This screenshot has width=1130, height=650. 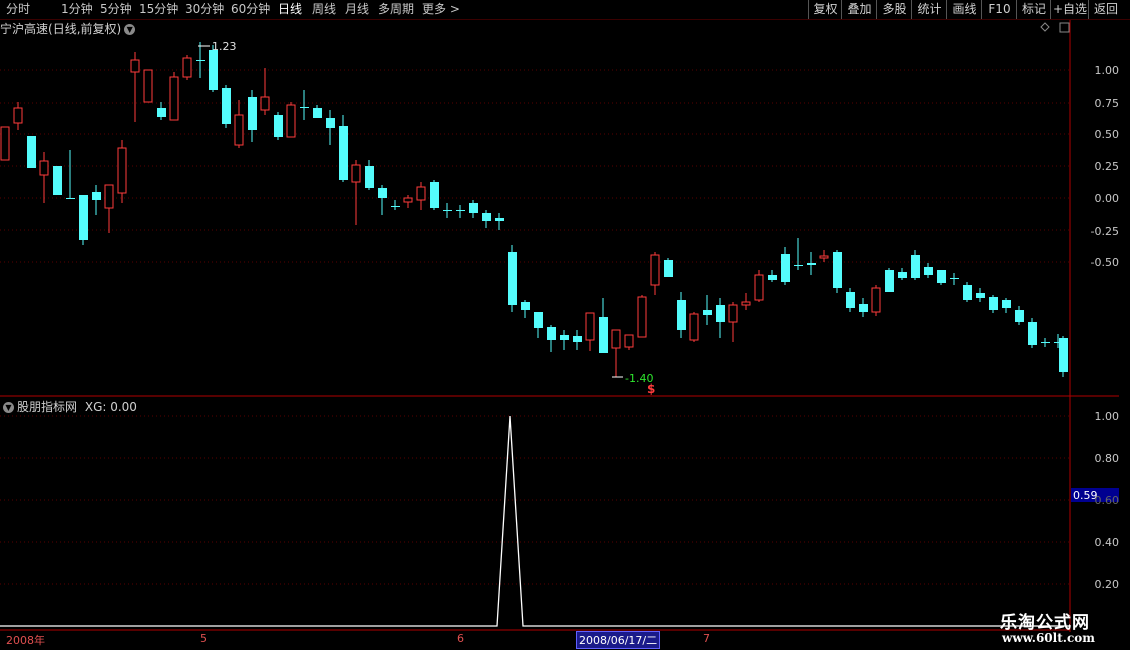 What do you see at coordinates (25, 640) in the screenshot?
I see `date-label: 2008年` at bounding box center [25, 640].